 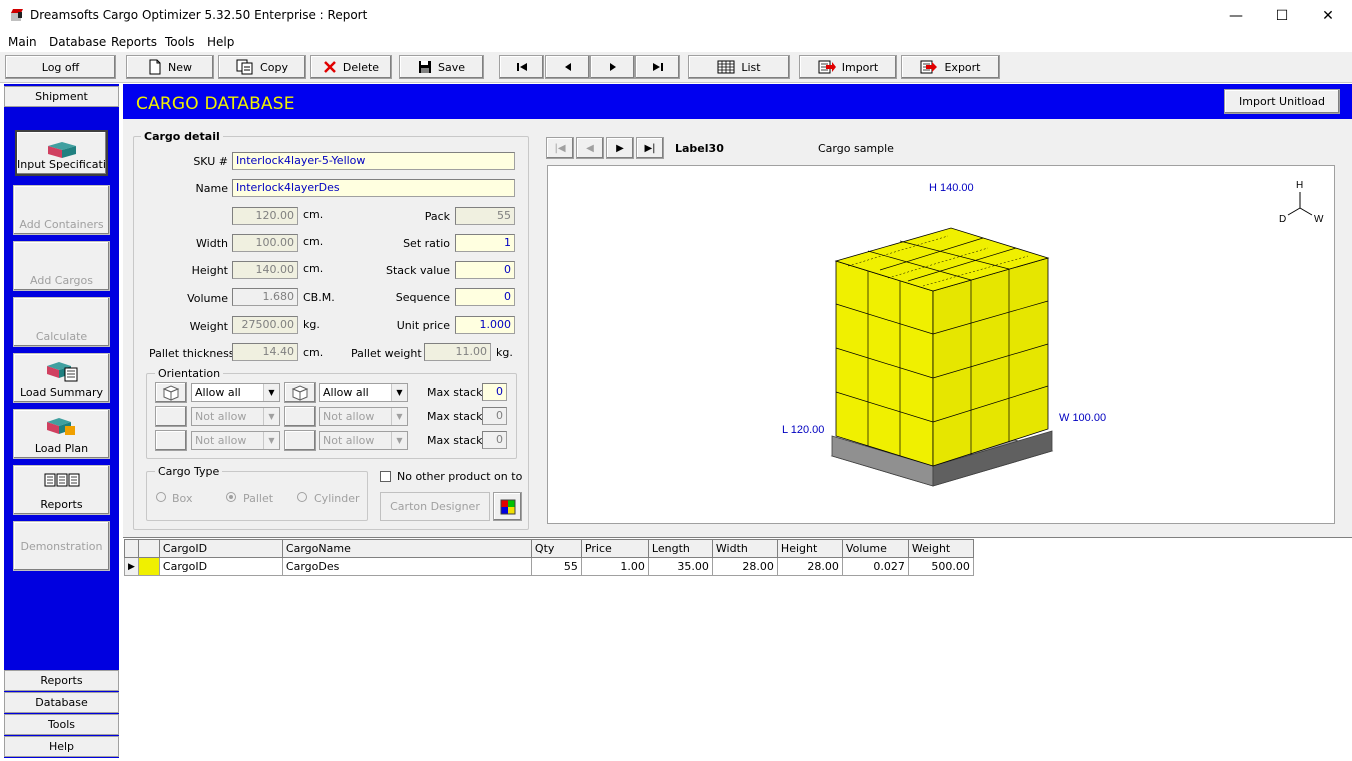 I want to click on orientation-2-right-button, so click(x=300, y=416).